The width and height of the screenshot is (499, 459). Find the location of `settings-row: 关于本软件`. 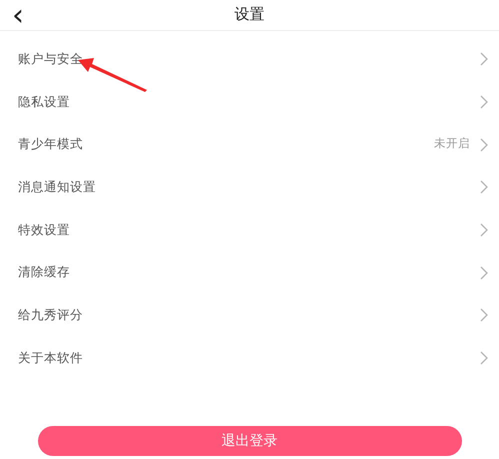

settings-row: 关于本软件 is located at coordinates (249, 358).